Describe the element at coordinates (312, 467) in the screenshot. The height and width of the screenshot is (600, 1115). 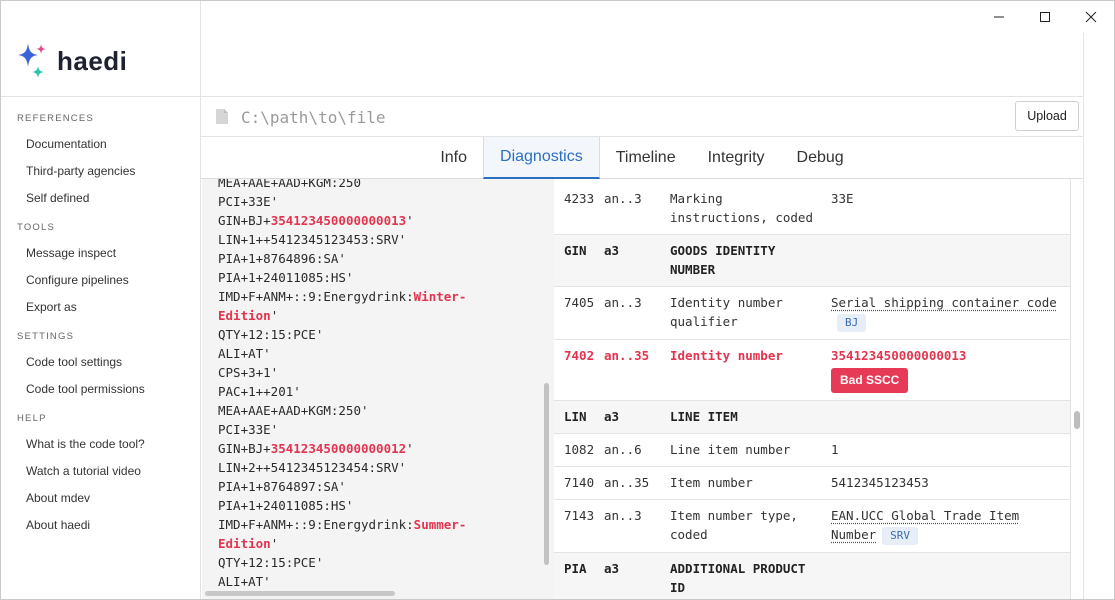
I see `code-text: LIN+2++5412345123454:SRV'` at that location.